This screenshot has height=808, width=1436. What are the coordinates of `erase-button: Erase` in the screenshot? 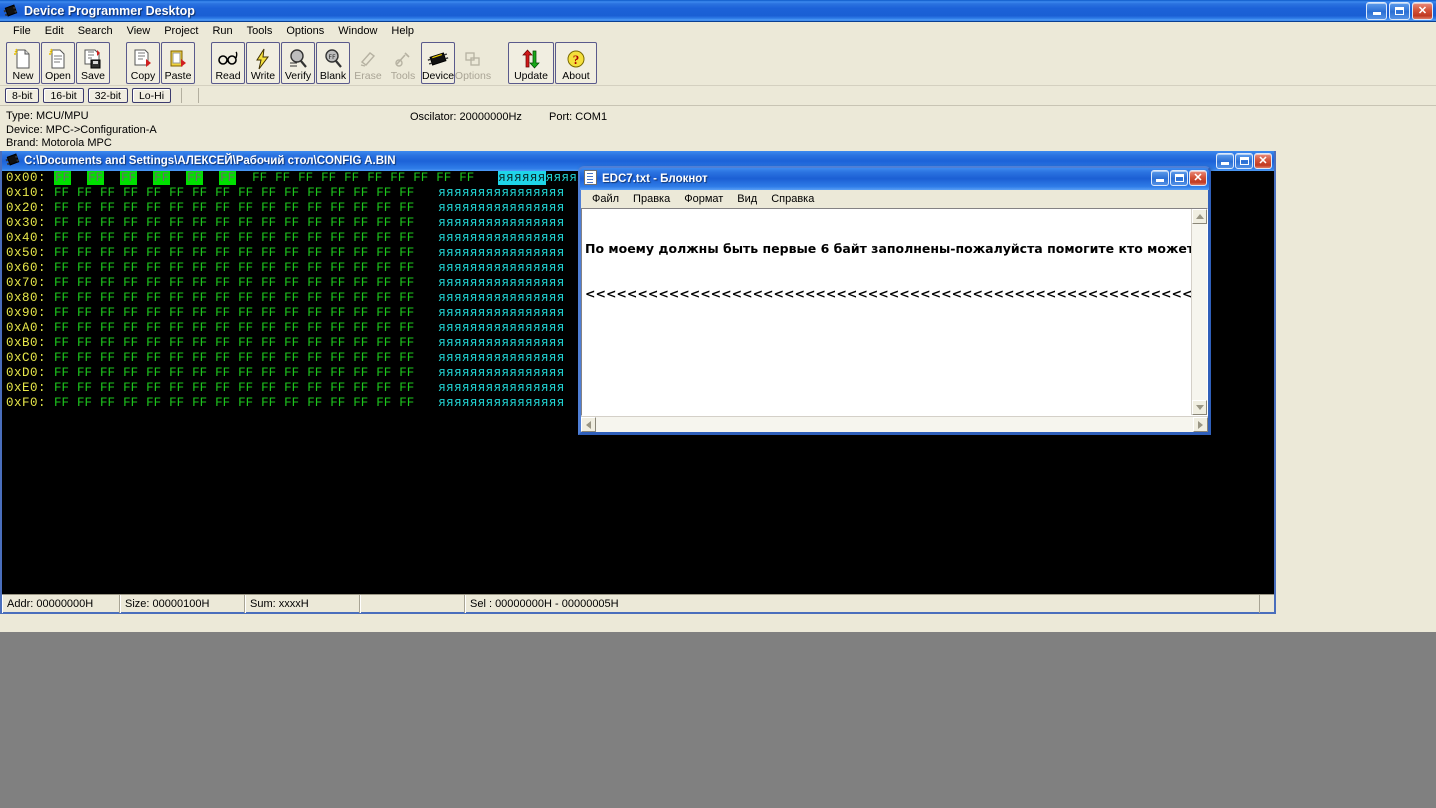 It's located at (368, 62).